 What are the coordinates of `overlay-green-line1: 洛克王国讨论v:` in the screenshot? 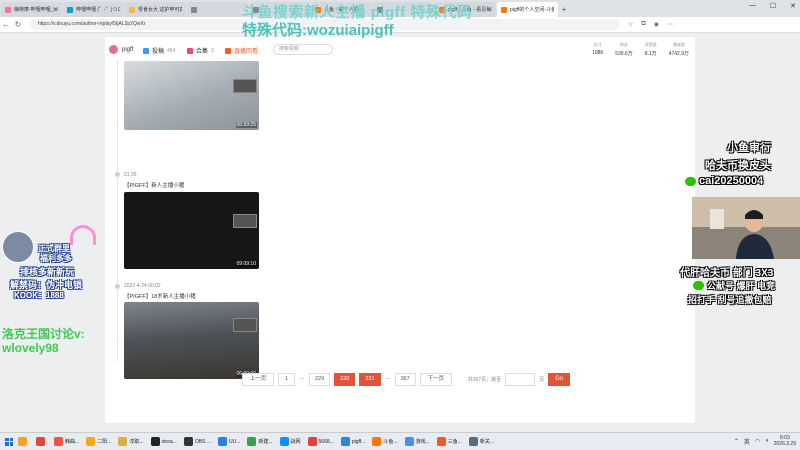 It's located at (43, 334).